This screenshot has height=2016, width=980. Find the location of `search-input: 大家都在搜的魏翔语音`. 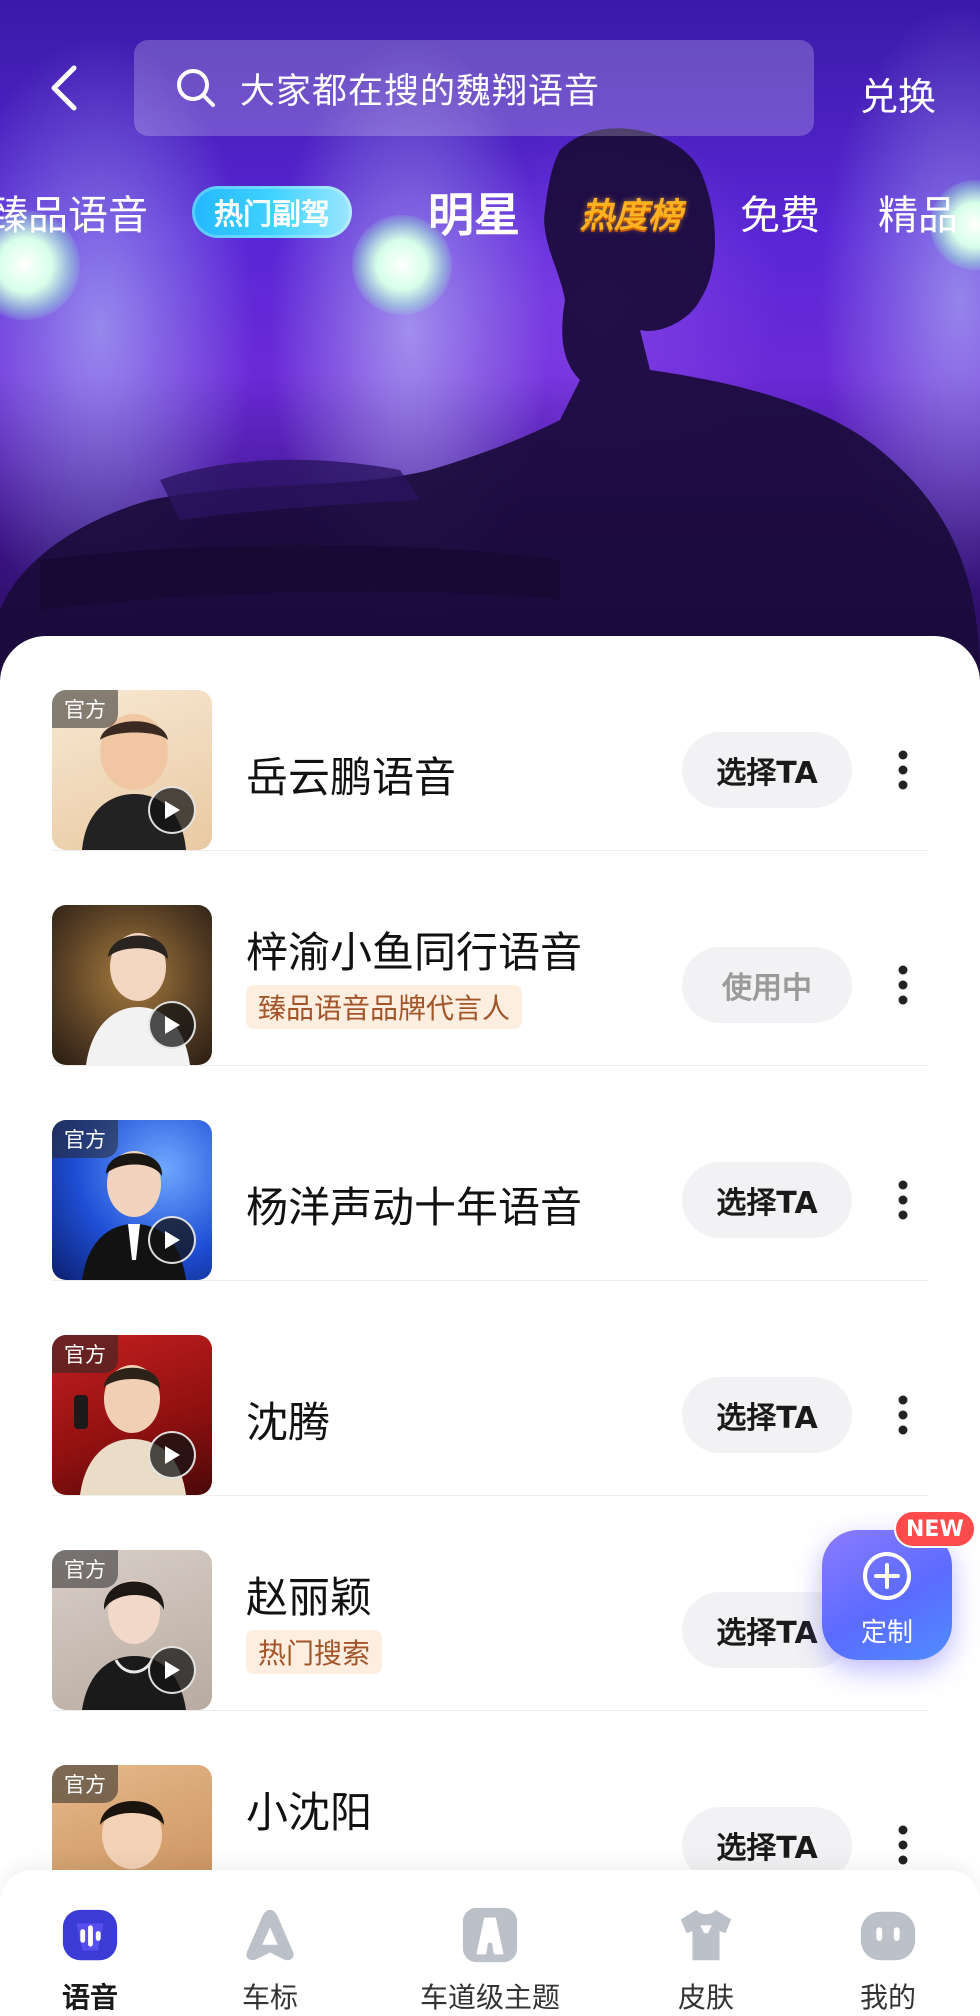

search-input: 大家都在搜的魏翔语音 is located at coordinates (474, 88).